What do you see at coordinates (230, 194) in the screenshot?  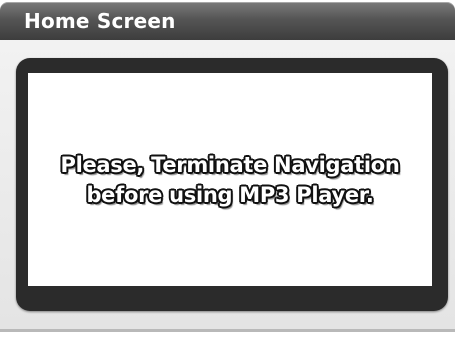 I see `message-line-2: before using MP3 Player.` at bounding box center [230, 194].